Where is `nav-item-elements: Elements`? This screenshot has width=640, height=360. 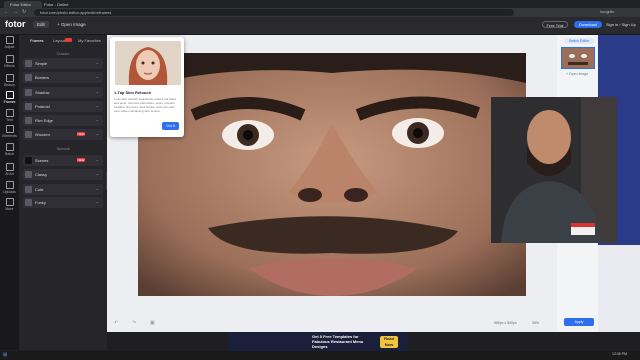
nav-item-elements: Elements is located at coordinates (9, 131).